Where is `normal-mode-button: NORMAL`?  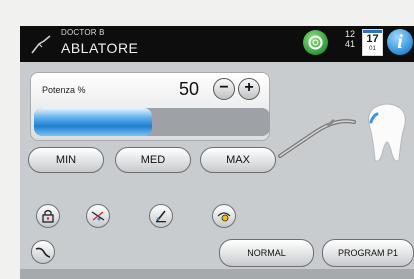 normal-mode-button: NORMAL is located at coordinates (266, 253).